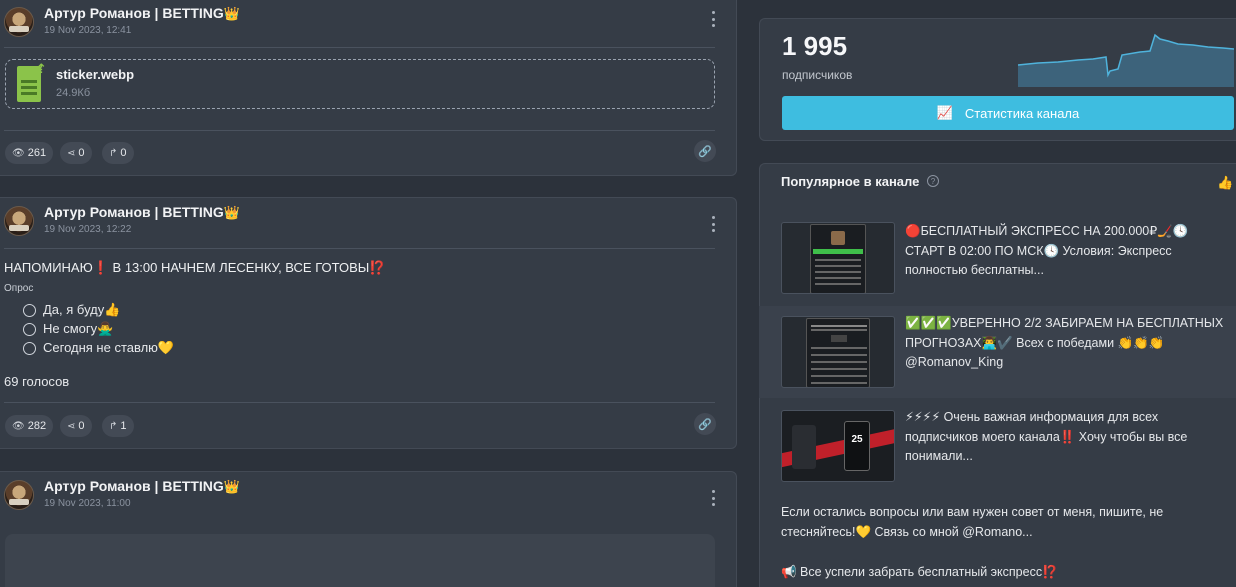 This screenshot has width=1236, height=587. What do you see at coordinates (365, 425) in the screenshot?
I see `post-stats: 👁 282 ⋖ 0 ↱ 1 🔗` at bounding box center [365, 425].